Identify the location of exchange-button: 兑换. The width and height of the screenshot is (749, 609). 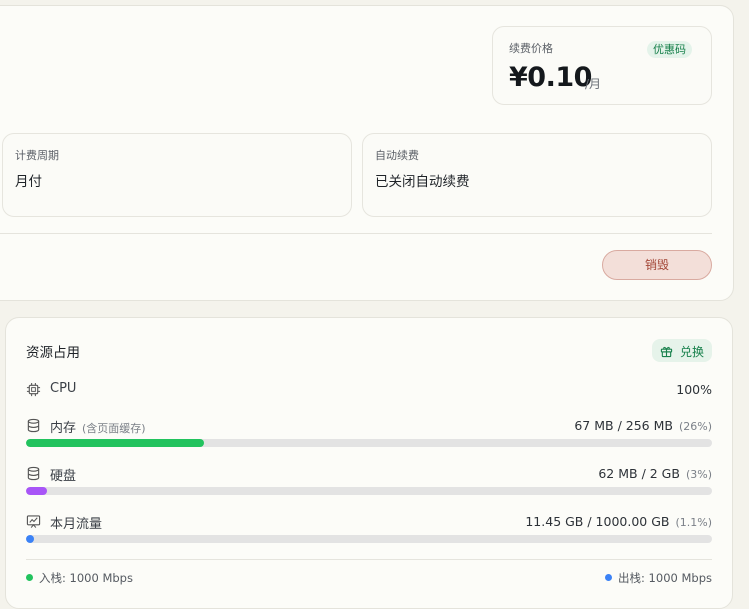
(682, 350).